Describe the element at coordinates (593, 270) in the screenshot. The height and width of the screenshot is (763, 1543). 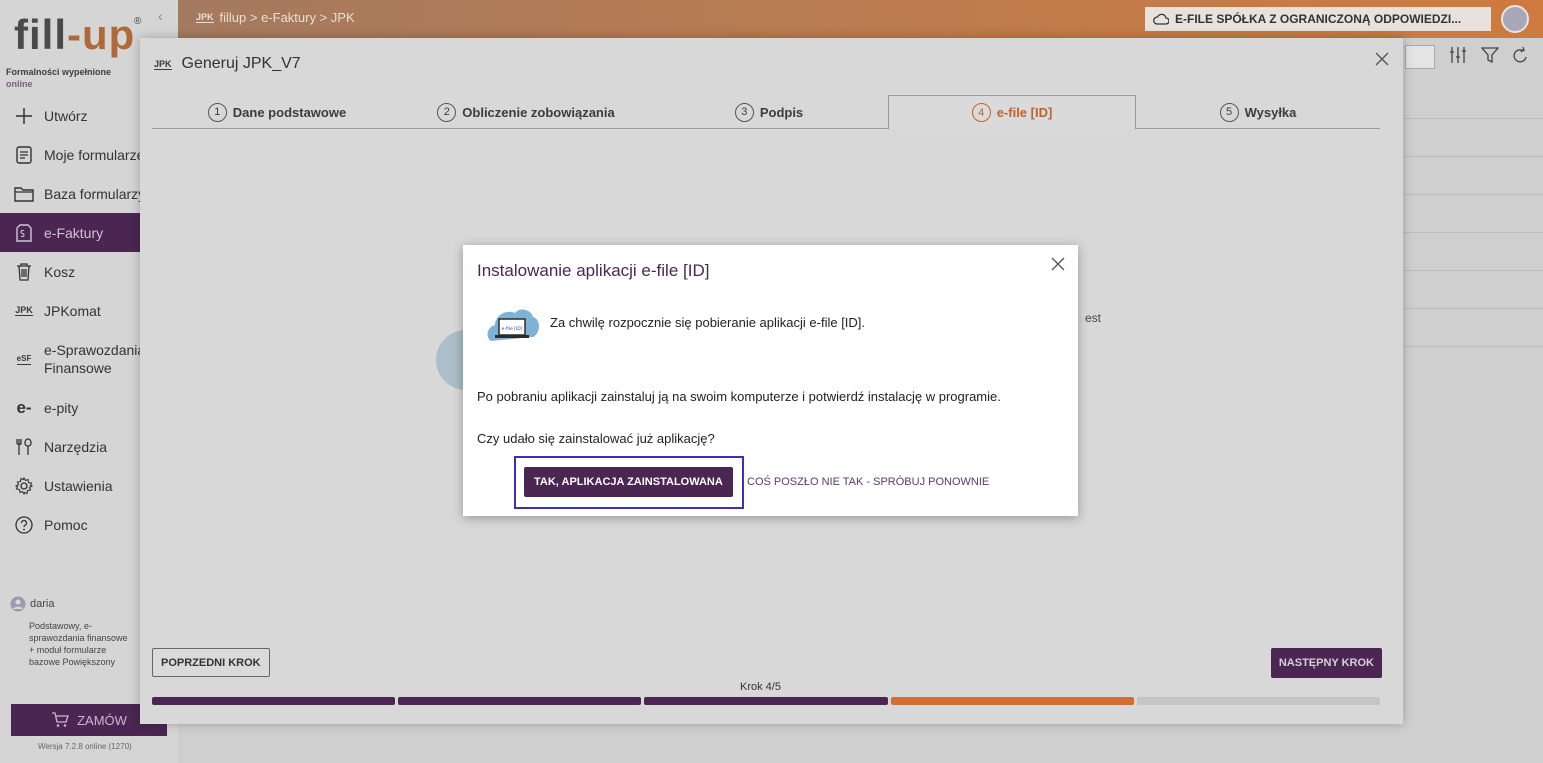
I see `dialog-title: Instalowanie aplikacji e-file [ID]` at that location.